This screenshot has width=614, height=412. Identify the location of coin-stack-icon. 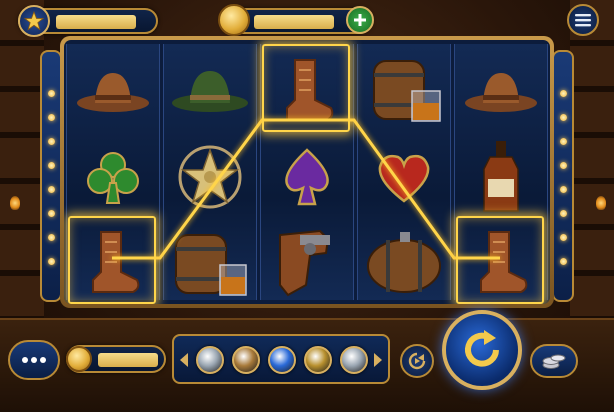
(554, 361).